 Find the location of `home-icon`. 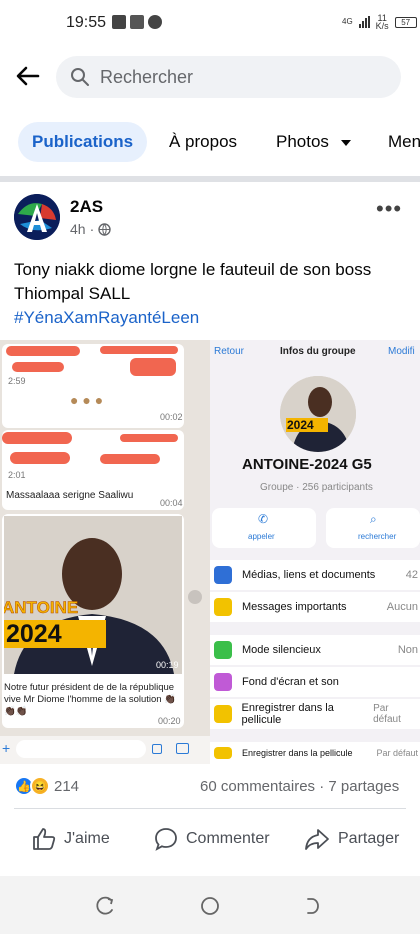

home-icon is located at coordinates (210, 906).